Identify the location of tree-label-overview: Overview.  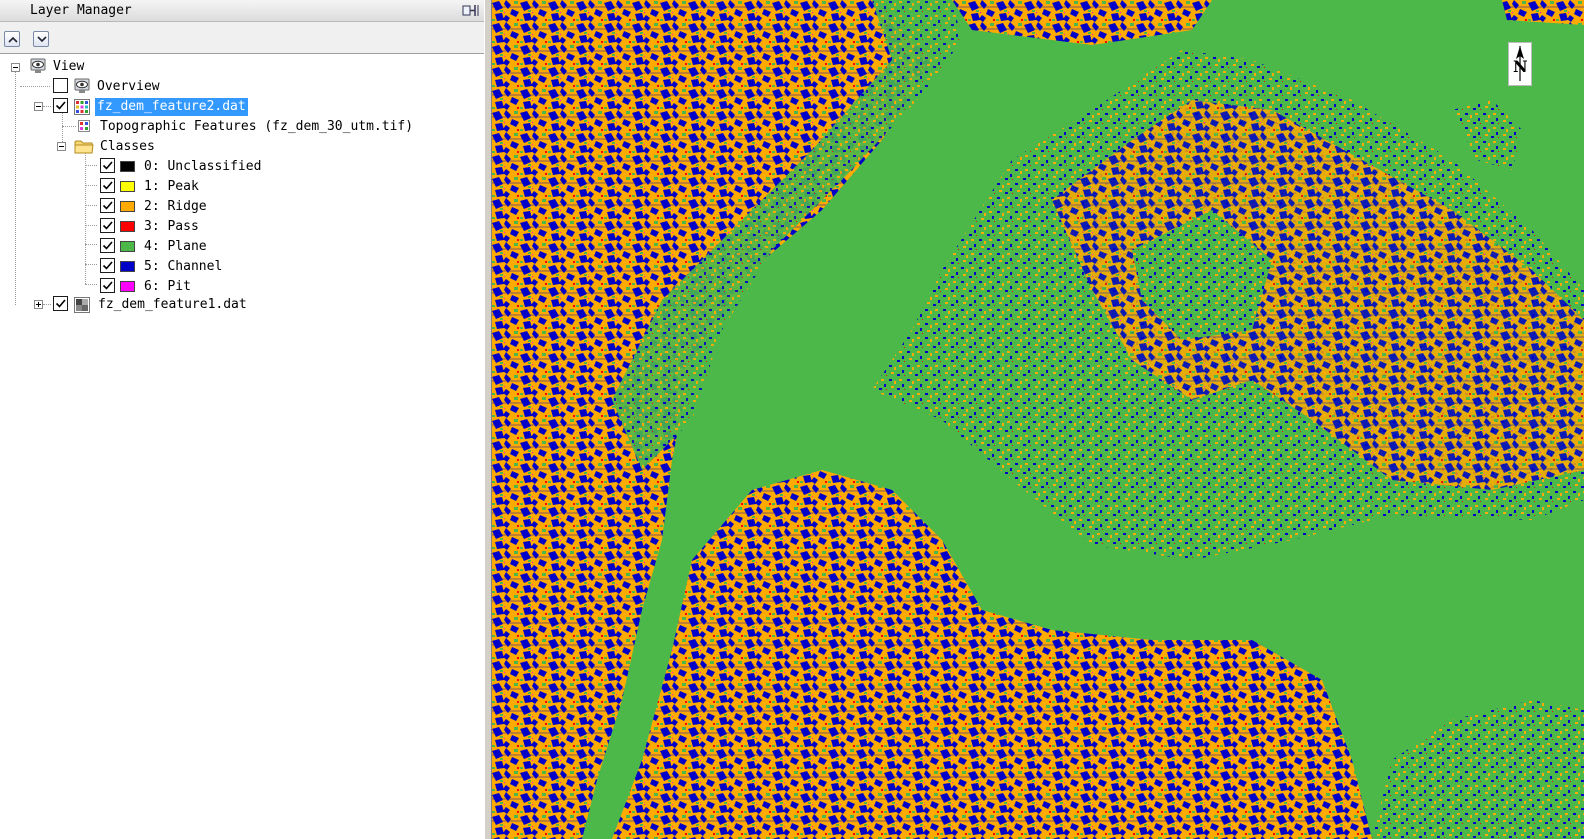
(128, 86).